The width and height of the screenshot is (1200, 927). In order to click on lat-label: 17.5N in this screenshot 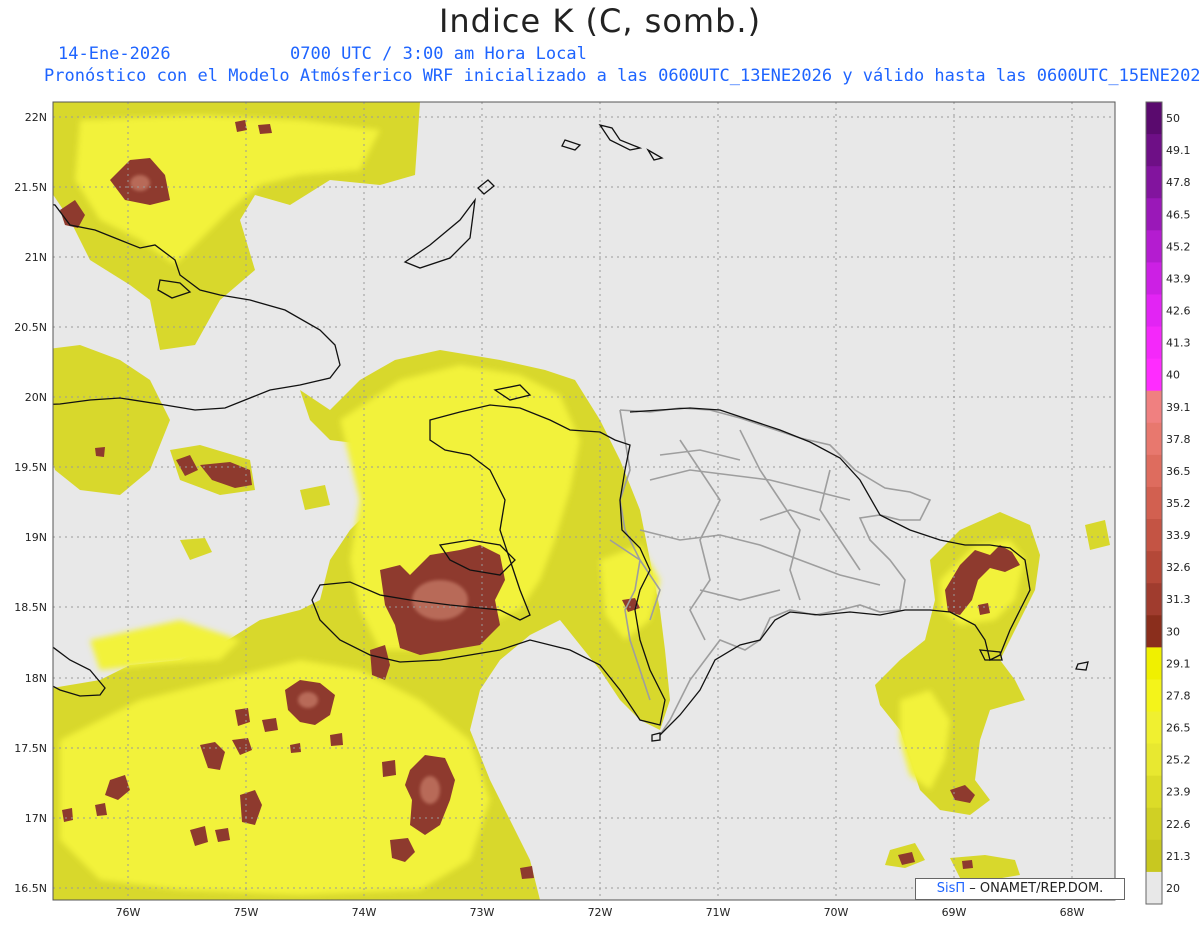, I will do `click(30, 748)`.